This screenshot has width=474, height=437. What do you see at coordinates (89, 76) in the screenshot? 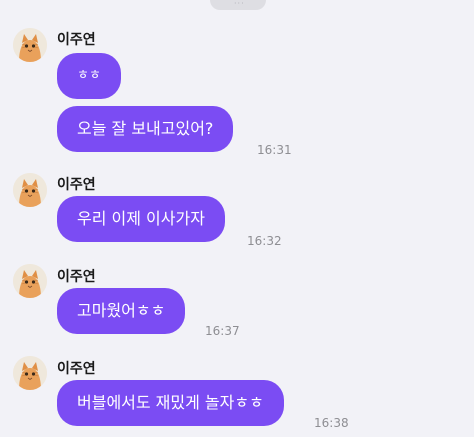
I see `message-bubble: ㅎㅎ` at bounding box center [89, 76].